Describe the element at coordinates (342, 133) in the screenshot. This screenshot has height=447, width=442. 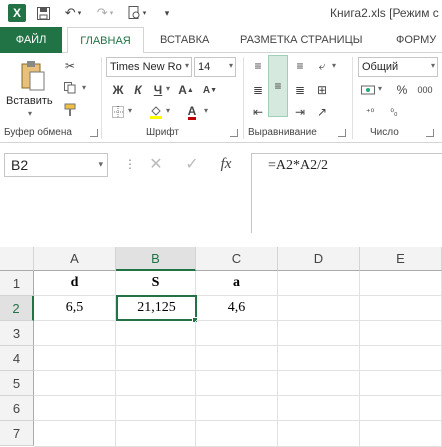
I see `alignment-launcher-icon` at that location.